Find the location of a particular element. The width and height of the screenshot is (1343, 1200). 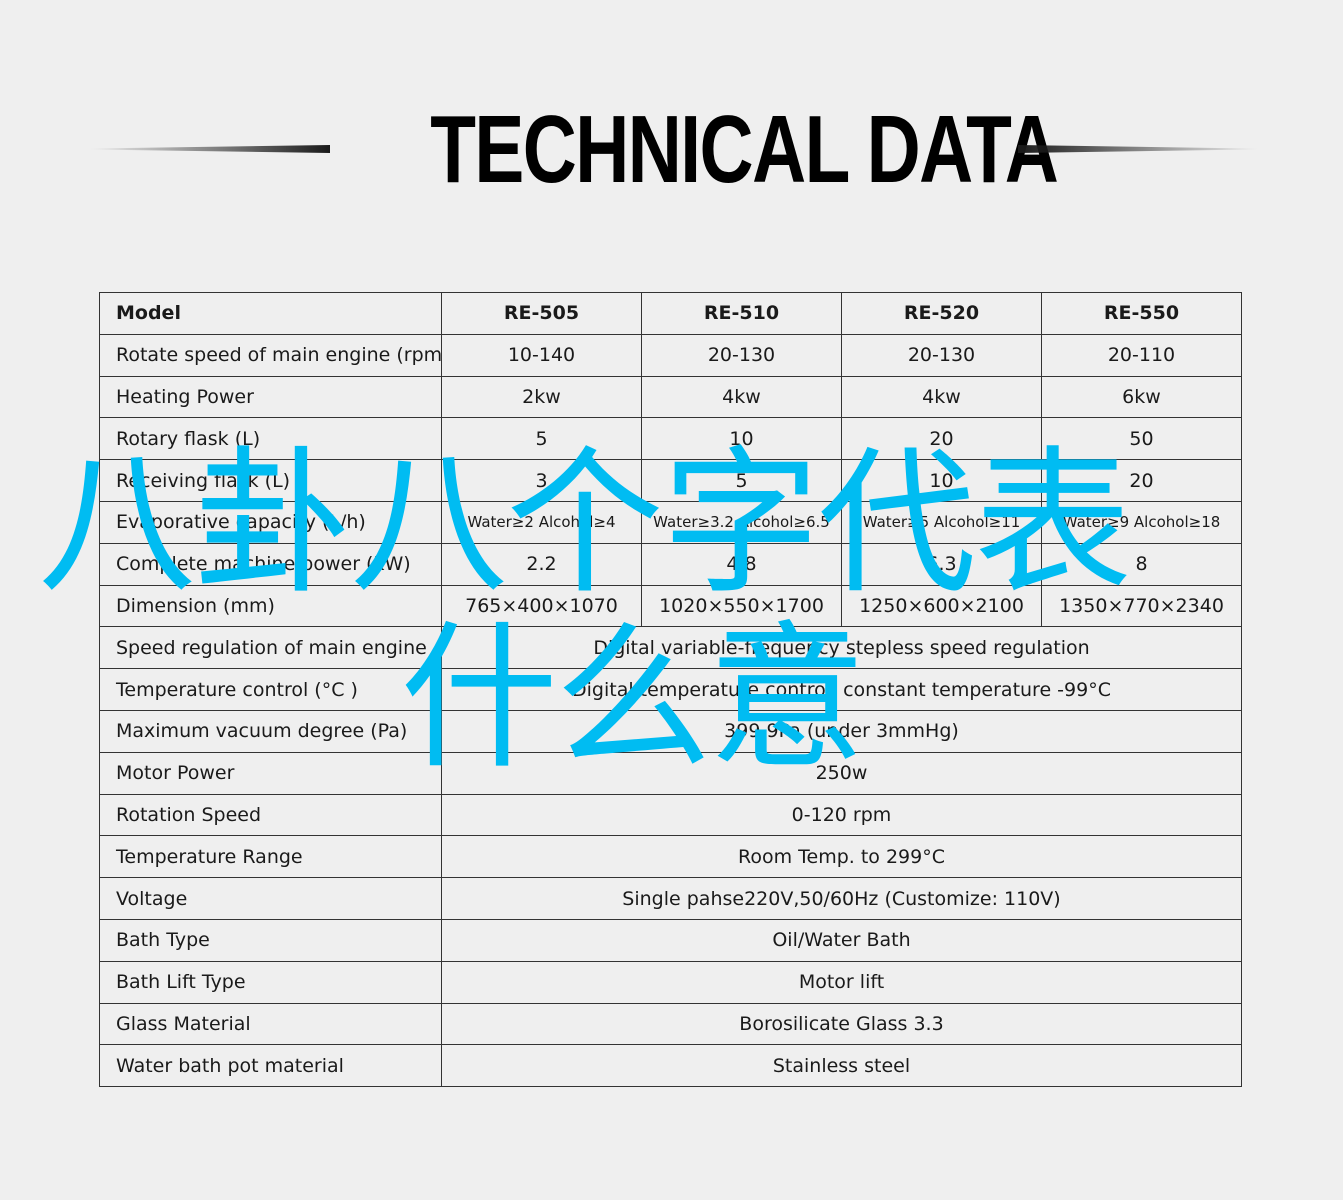

row-label: Speed regulation of main engine is located at coordinates (270, 648).